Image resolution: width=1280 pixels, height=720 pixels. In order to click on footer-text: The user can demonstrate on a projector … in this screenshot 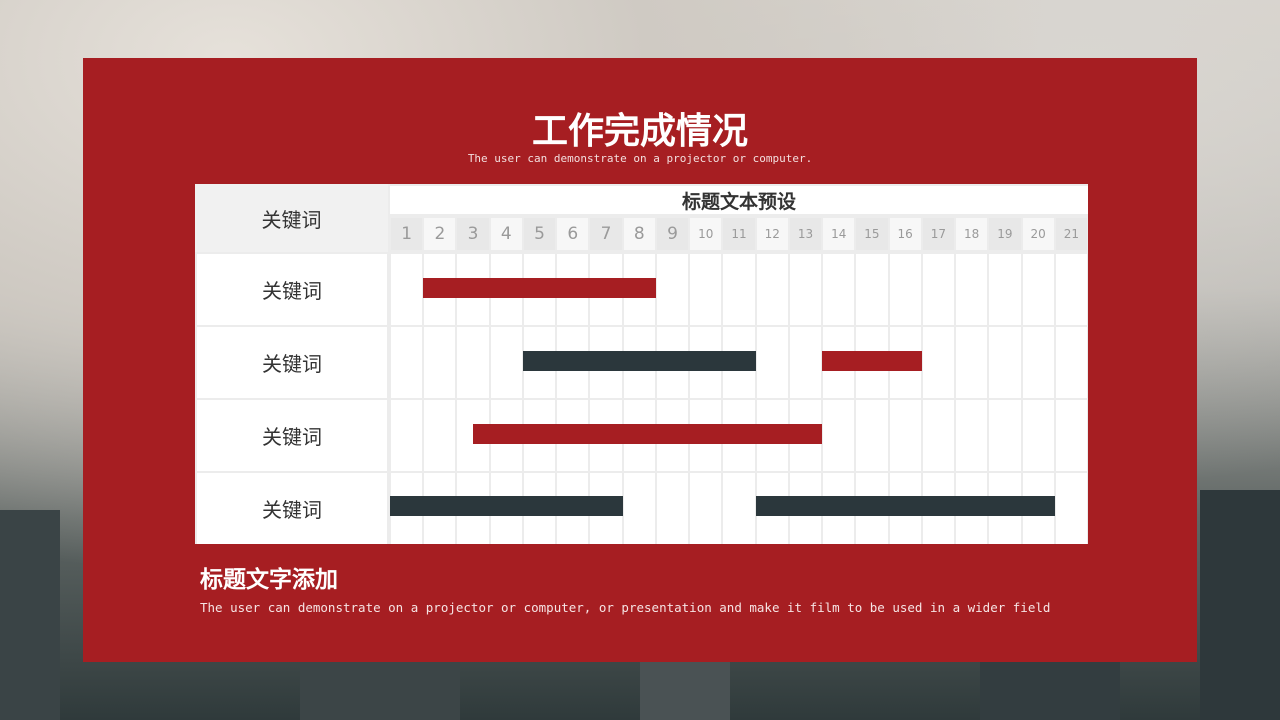, I will do `click(625, 607)`.